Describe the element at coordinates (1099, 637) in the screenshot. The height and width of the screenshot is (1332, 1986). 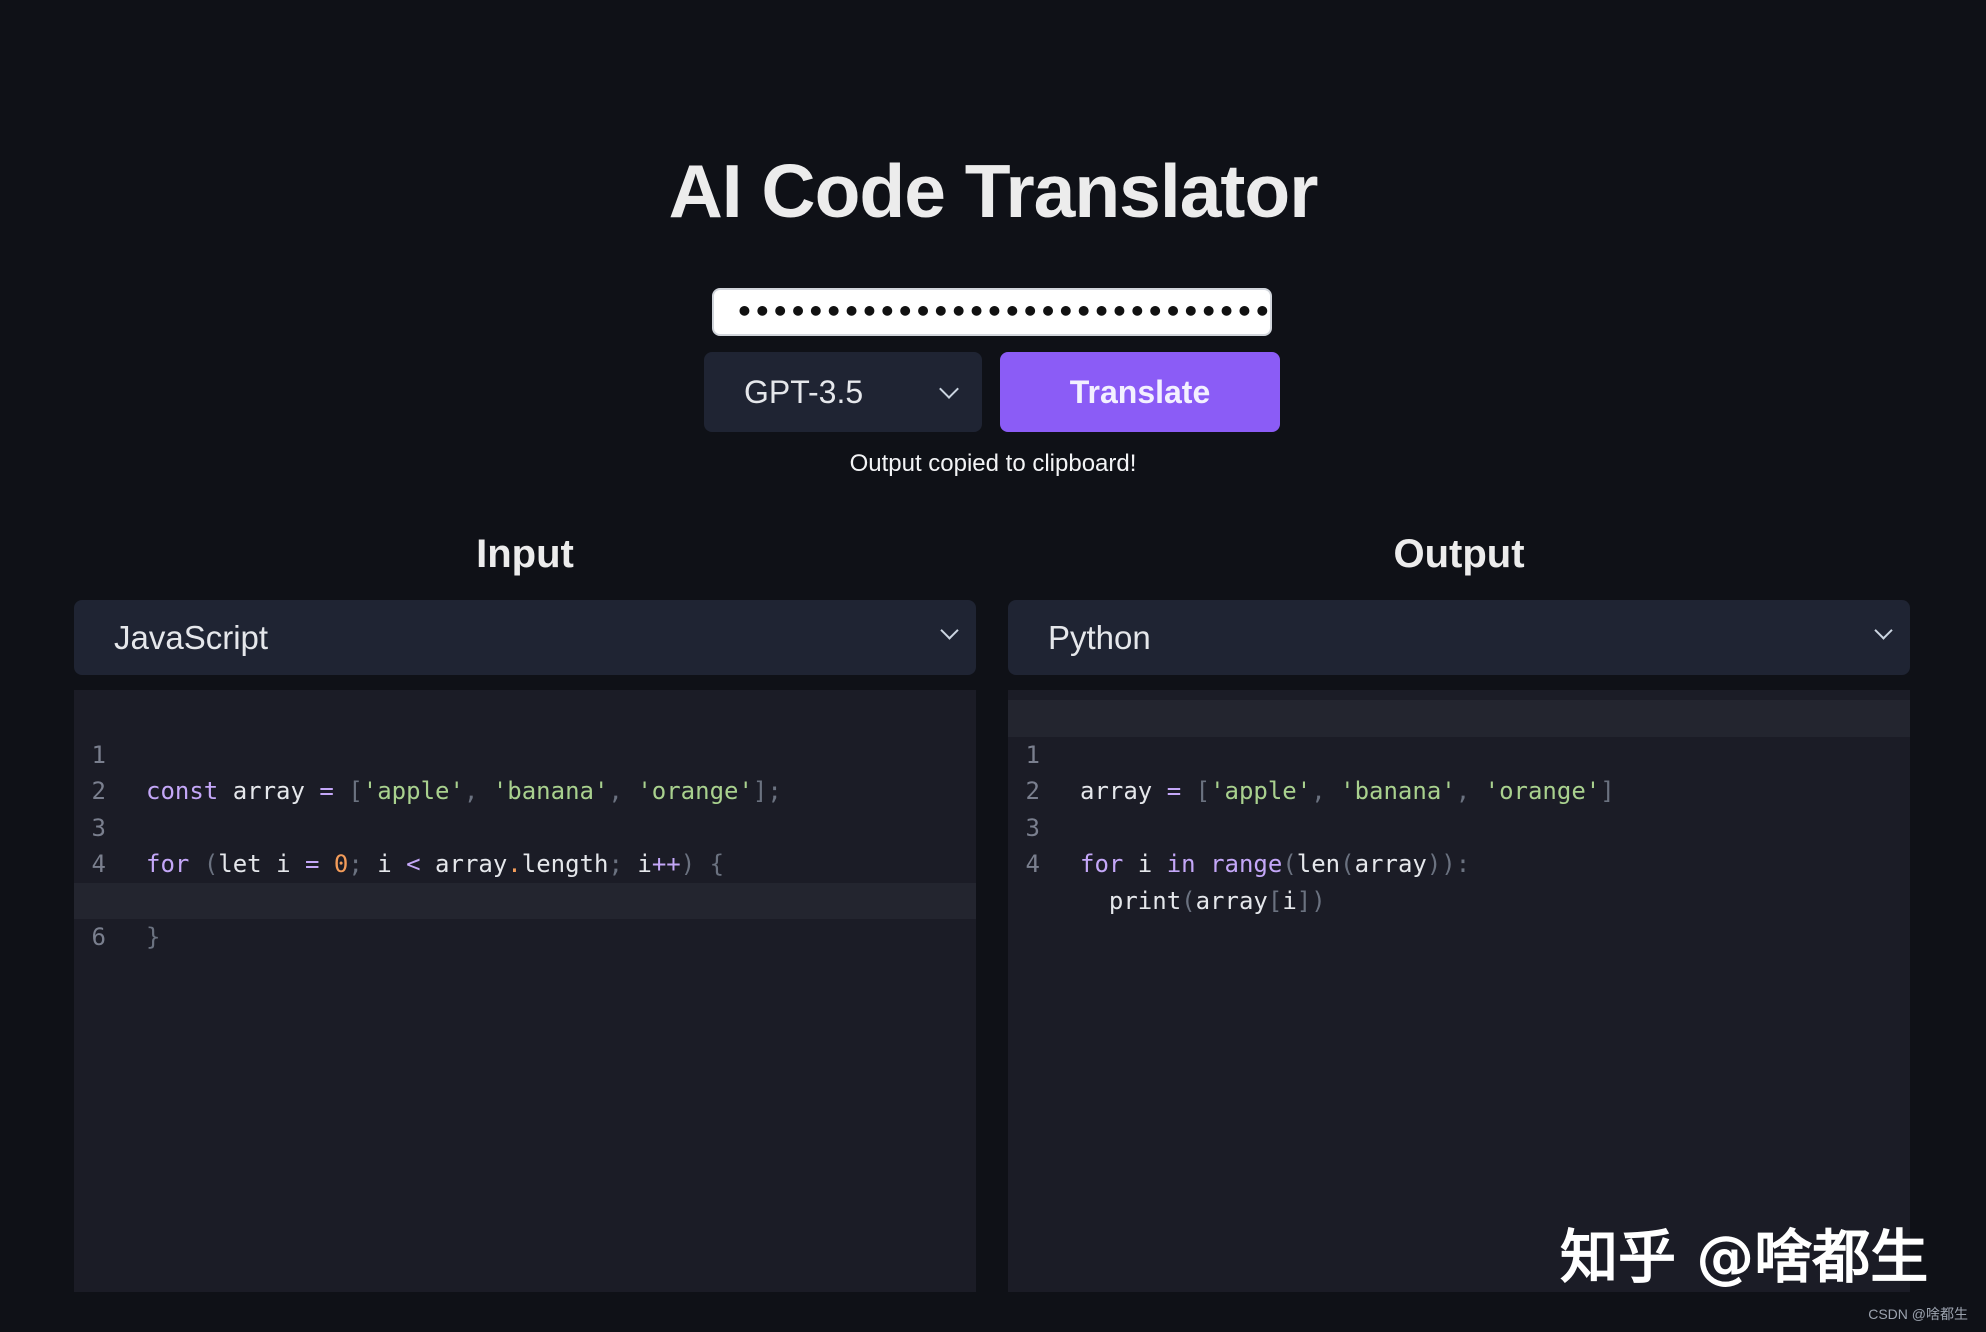
I see `output-language-value: Python` at that location.